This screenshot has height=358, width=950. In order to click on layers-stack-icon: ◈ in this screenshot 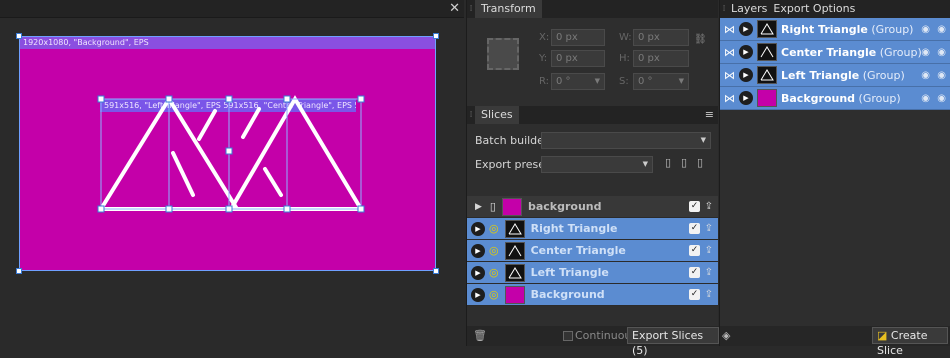, I will do `click(726, 335)`.